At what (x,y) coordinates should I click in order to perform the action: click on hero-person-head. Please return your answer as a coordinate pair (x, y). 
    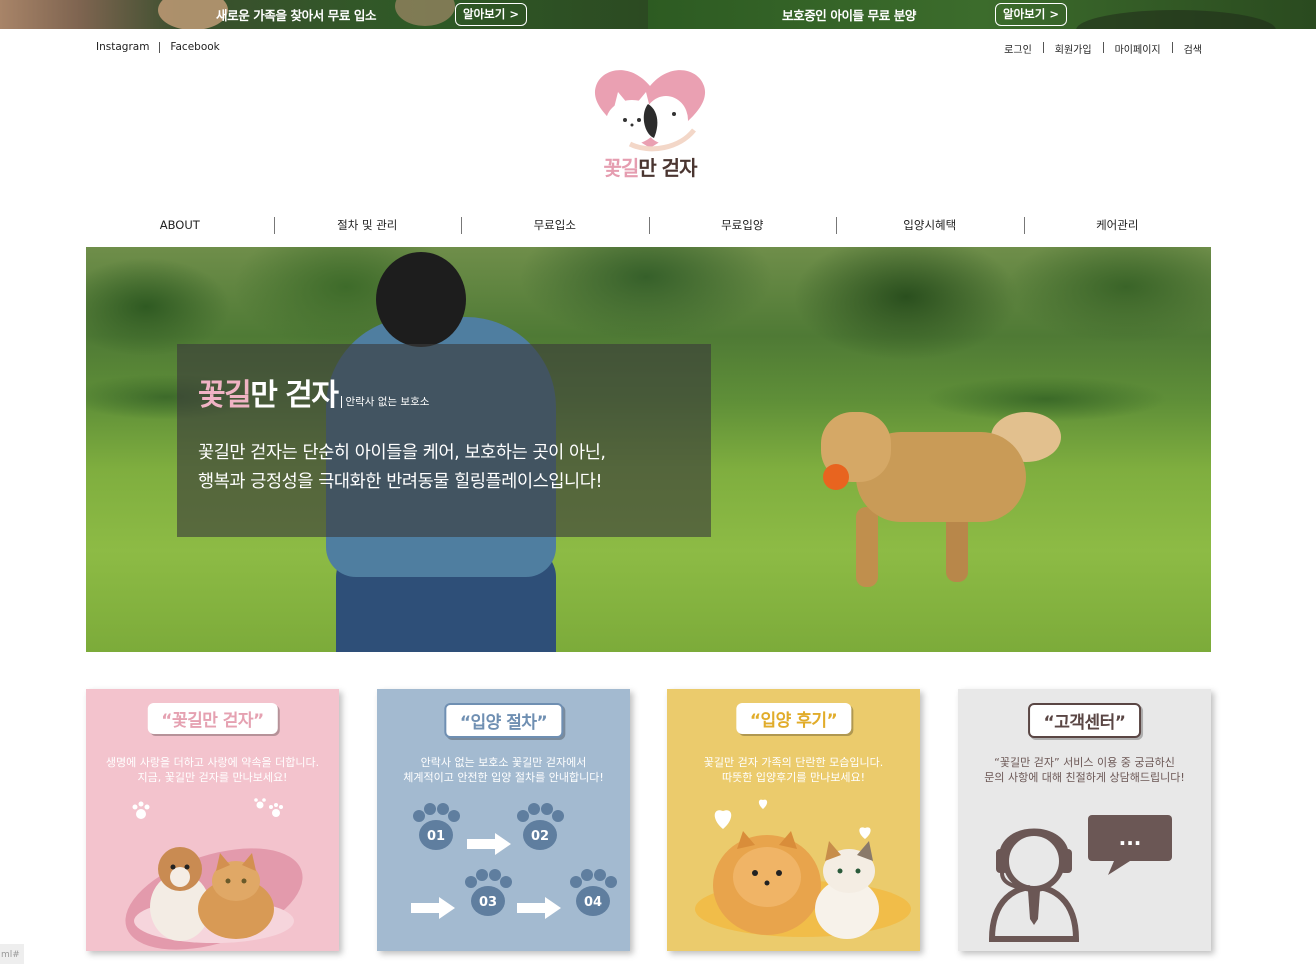
    Looking at the image, I should click on (421, 299).